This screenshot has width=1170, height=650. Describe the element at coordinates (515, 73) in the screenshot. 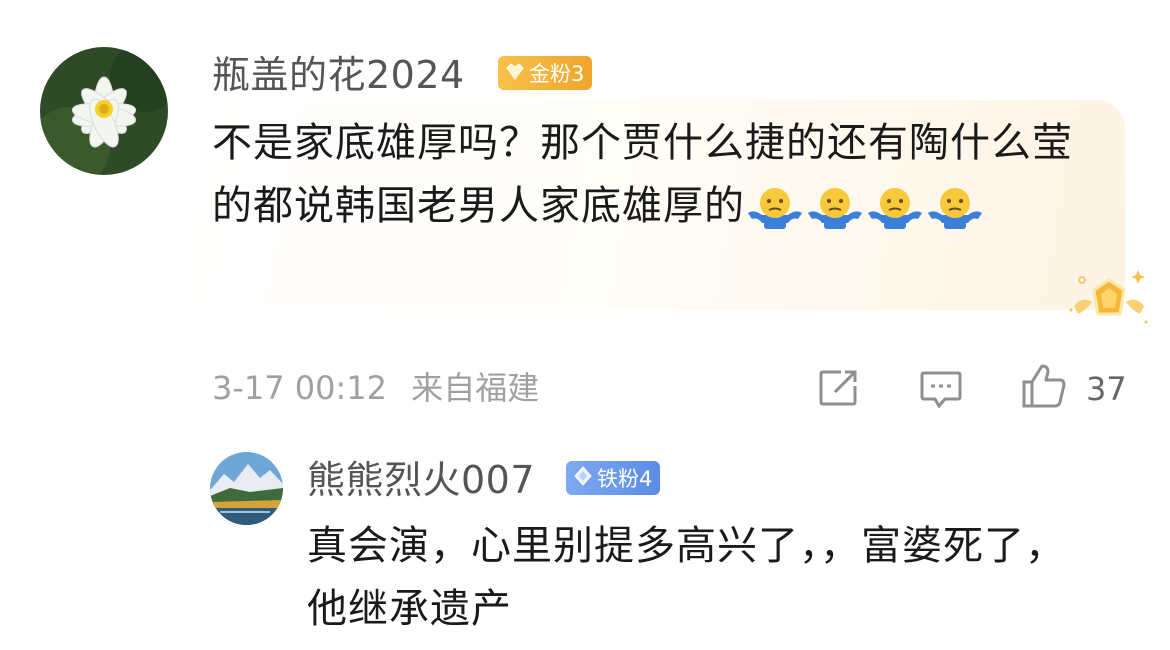

I see `crown-gem-icon` at that location.